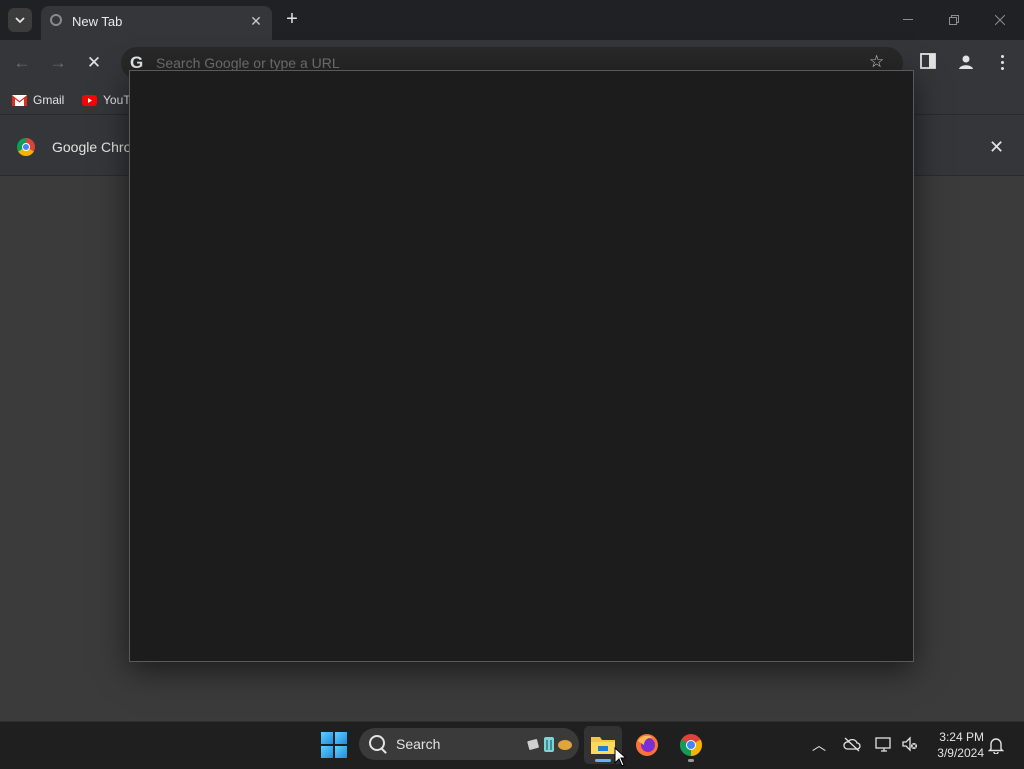 The height and width of the screenshot is (769, 1024). I want to click on speaker-muted-icon, so click(910, 744).